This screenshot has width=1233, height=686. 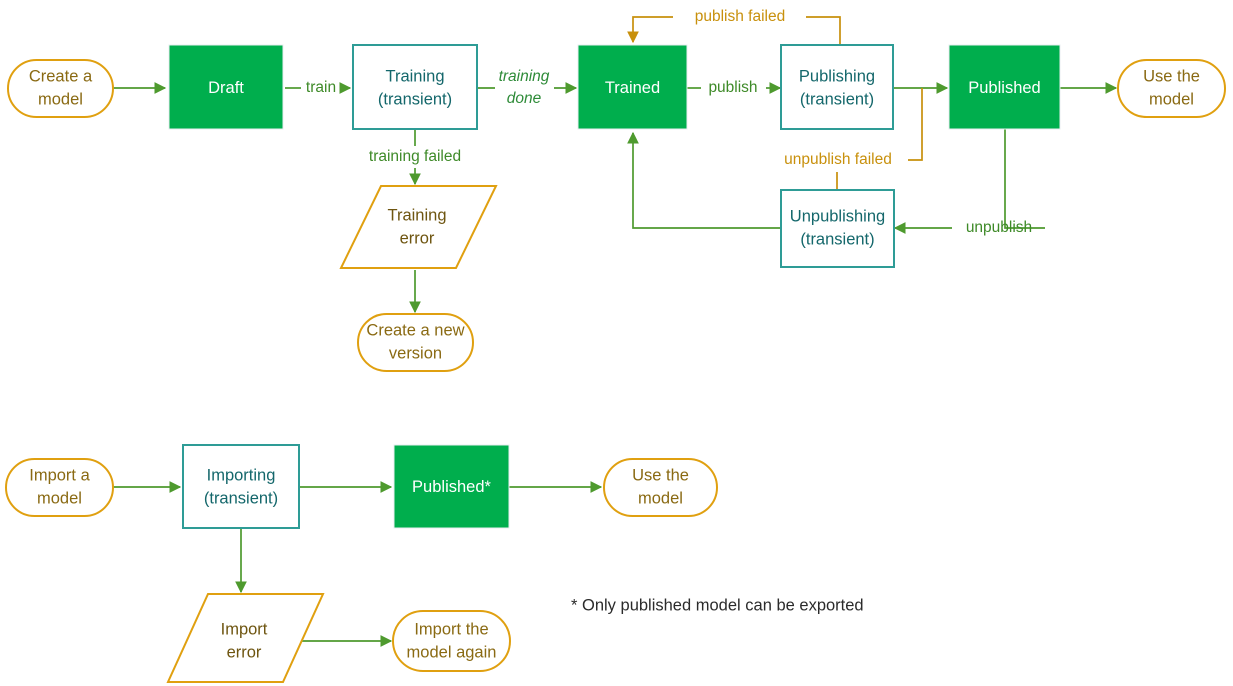 What do you see at coordinates (1171, 76) in the screenshot?
I see `node-use-the-model-top-line1: Use the` at bounding box center [1171, 76].